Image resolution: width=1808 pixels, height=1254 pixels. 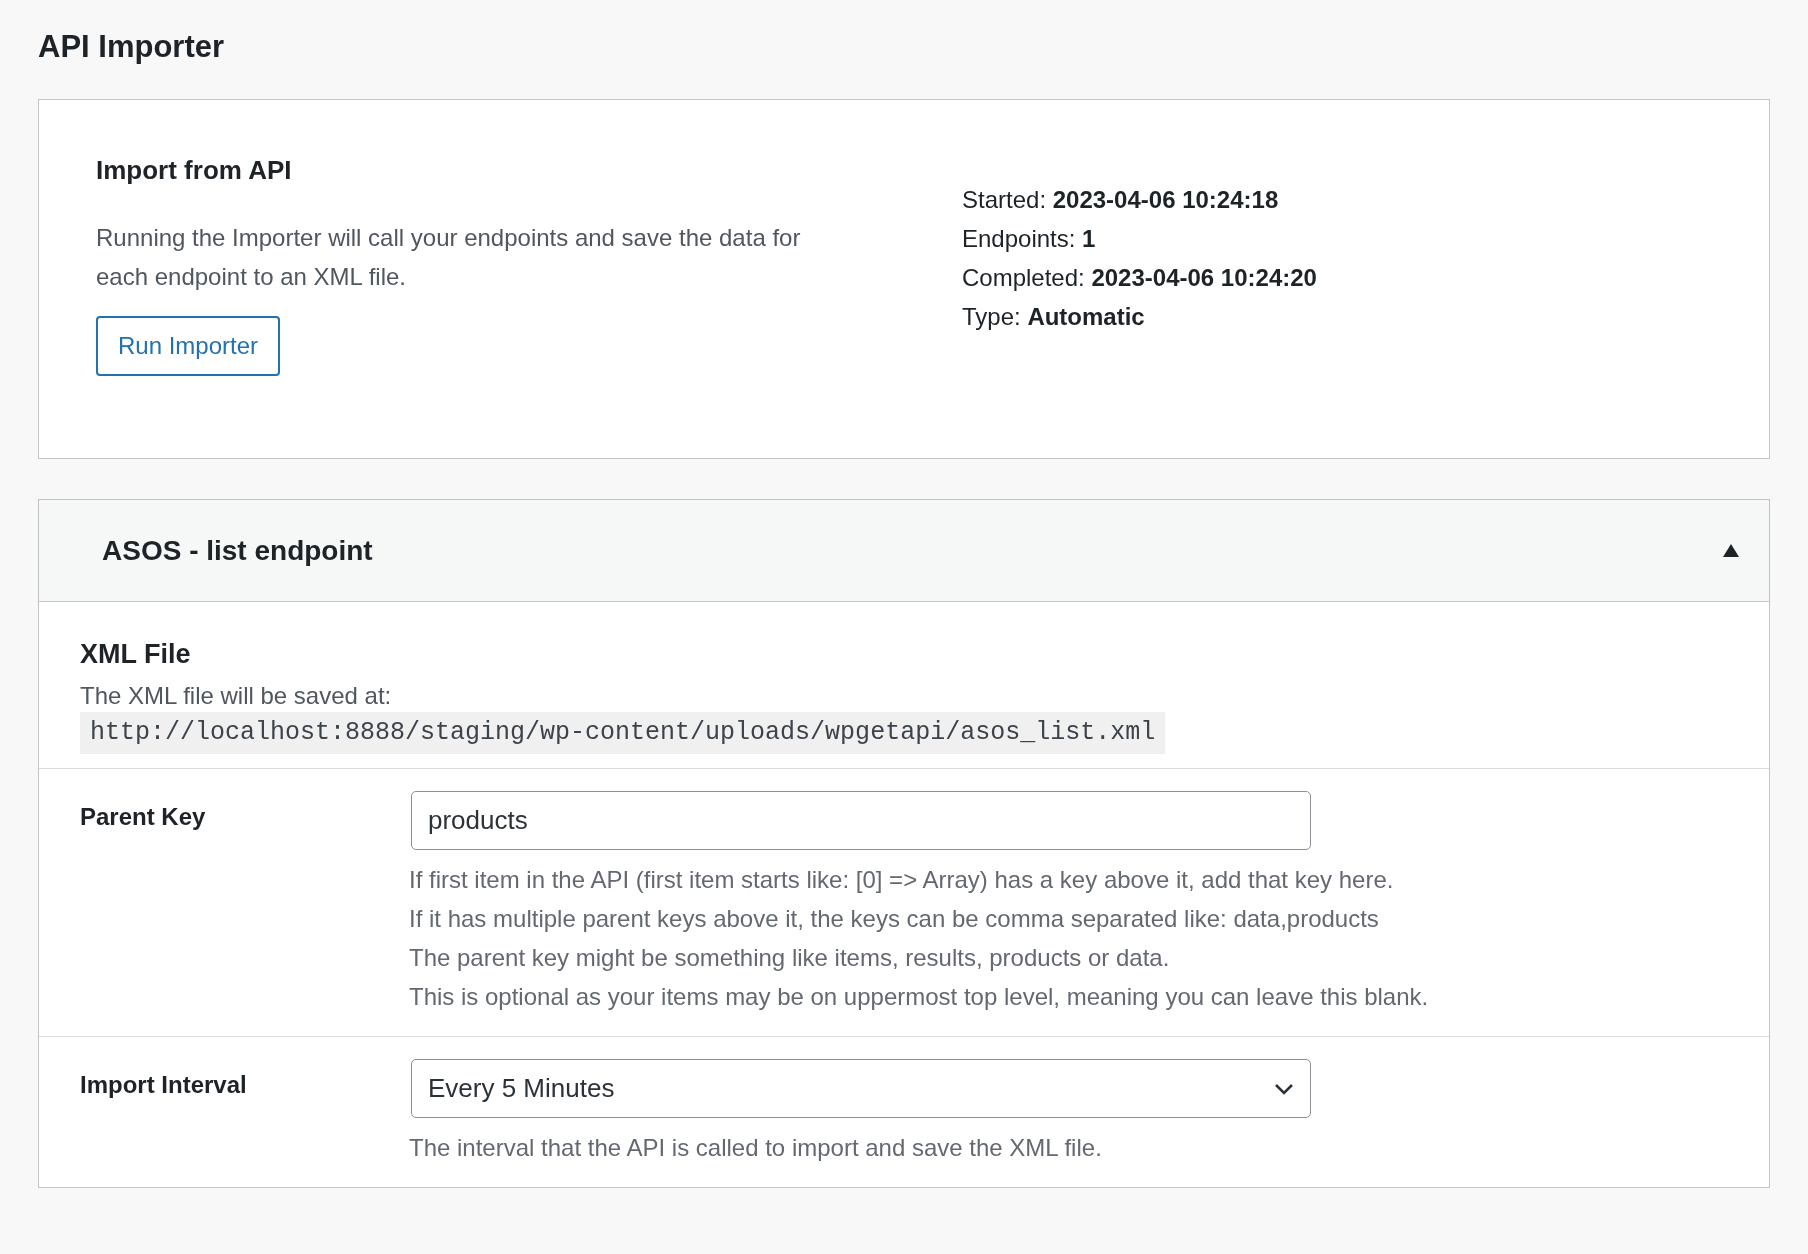 I want to click on chevron-down-icon, so click(x=1284, y=1088).